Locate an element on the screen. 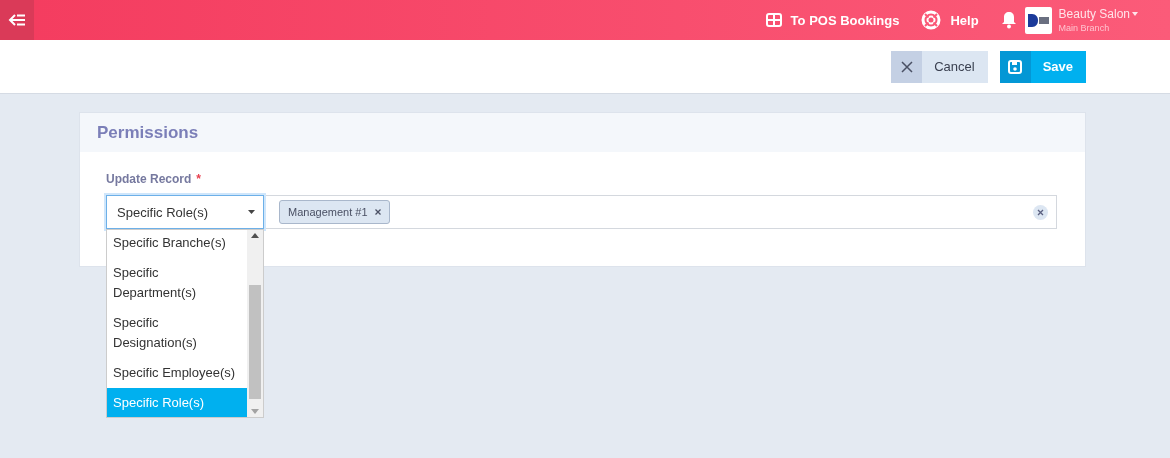  field-label: Update Record is located at coordinates (149, 179).